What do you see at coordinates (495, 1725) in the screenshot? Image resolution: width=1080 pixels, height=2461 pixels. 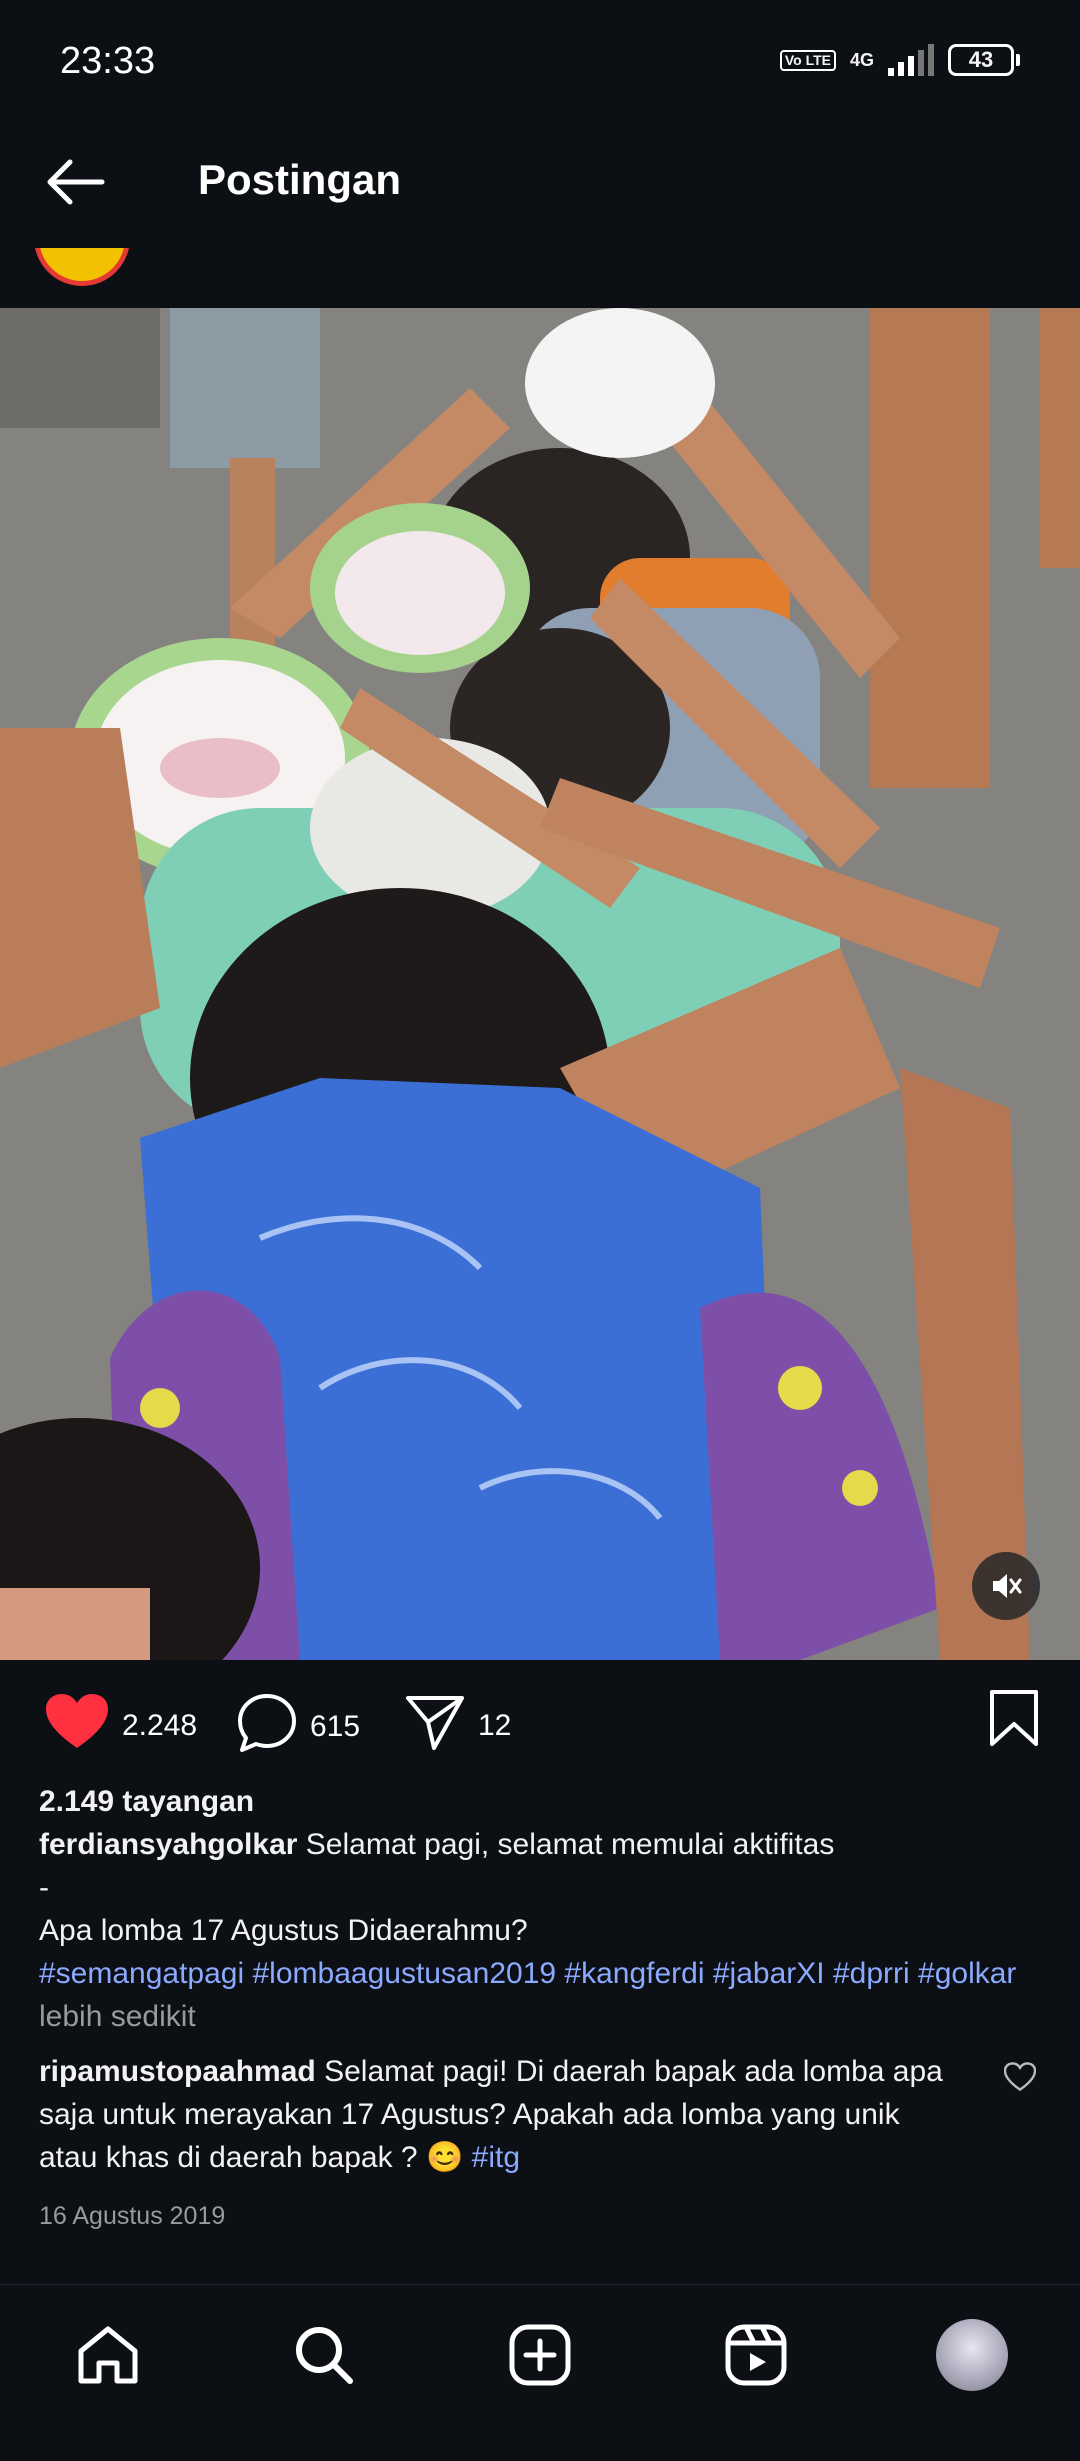 I see `share-count: 12` at bounding box center [495, 1725].